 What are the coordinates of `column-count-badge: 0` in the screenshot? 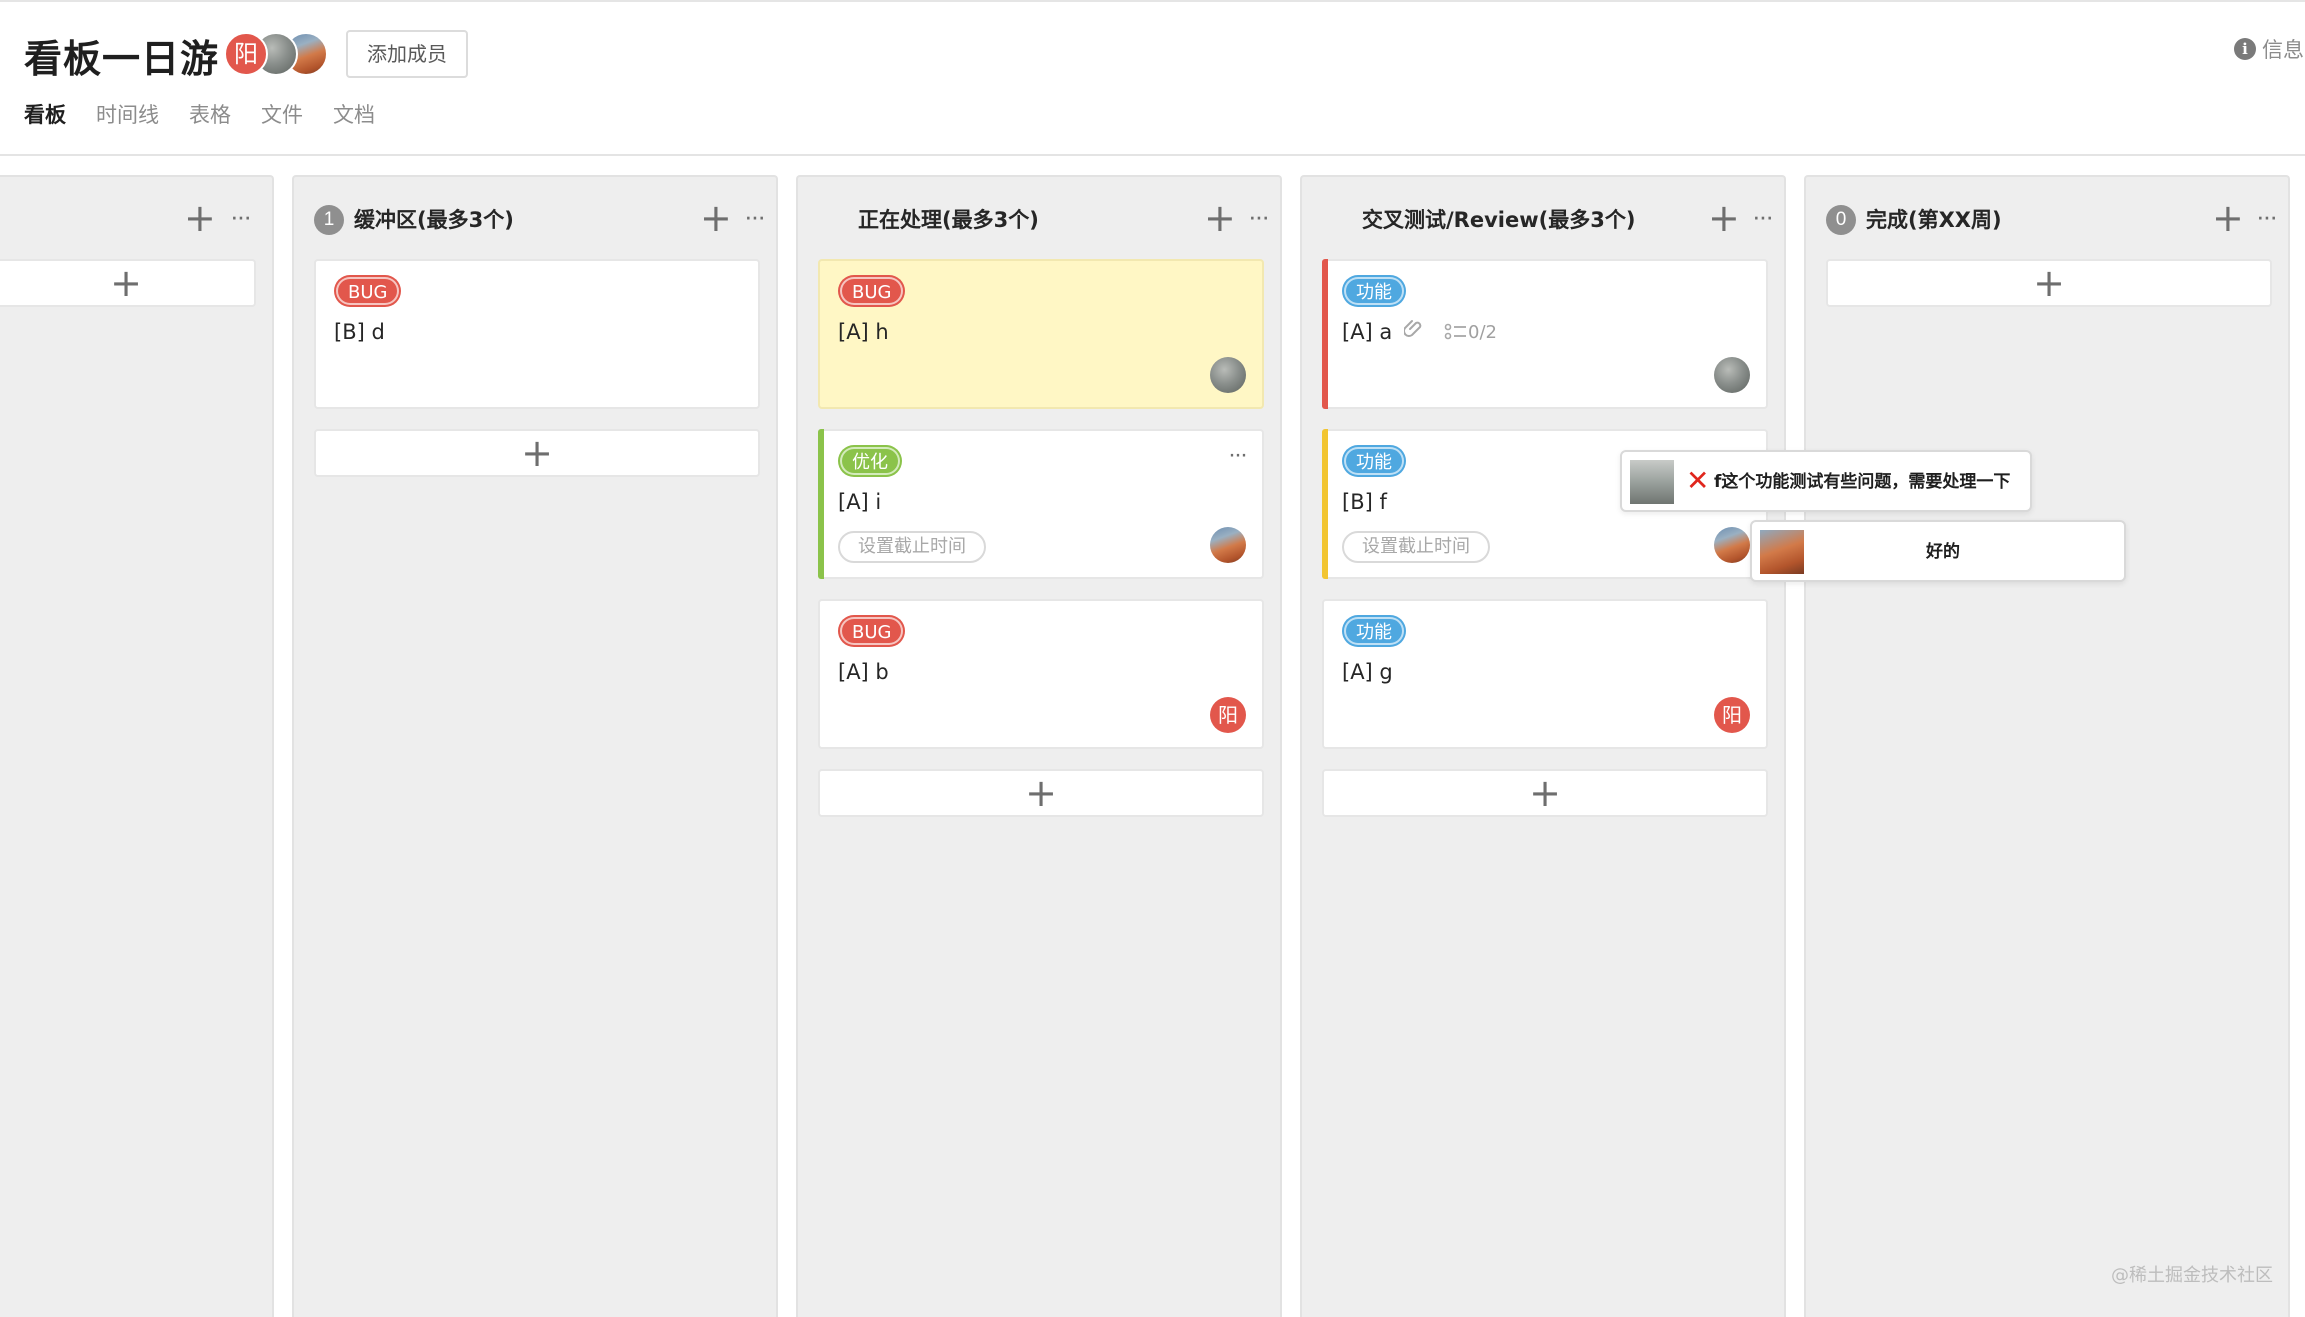 It's located at (1841, 220).